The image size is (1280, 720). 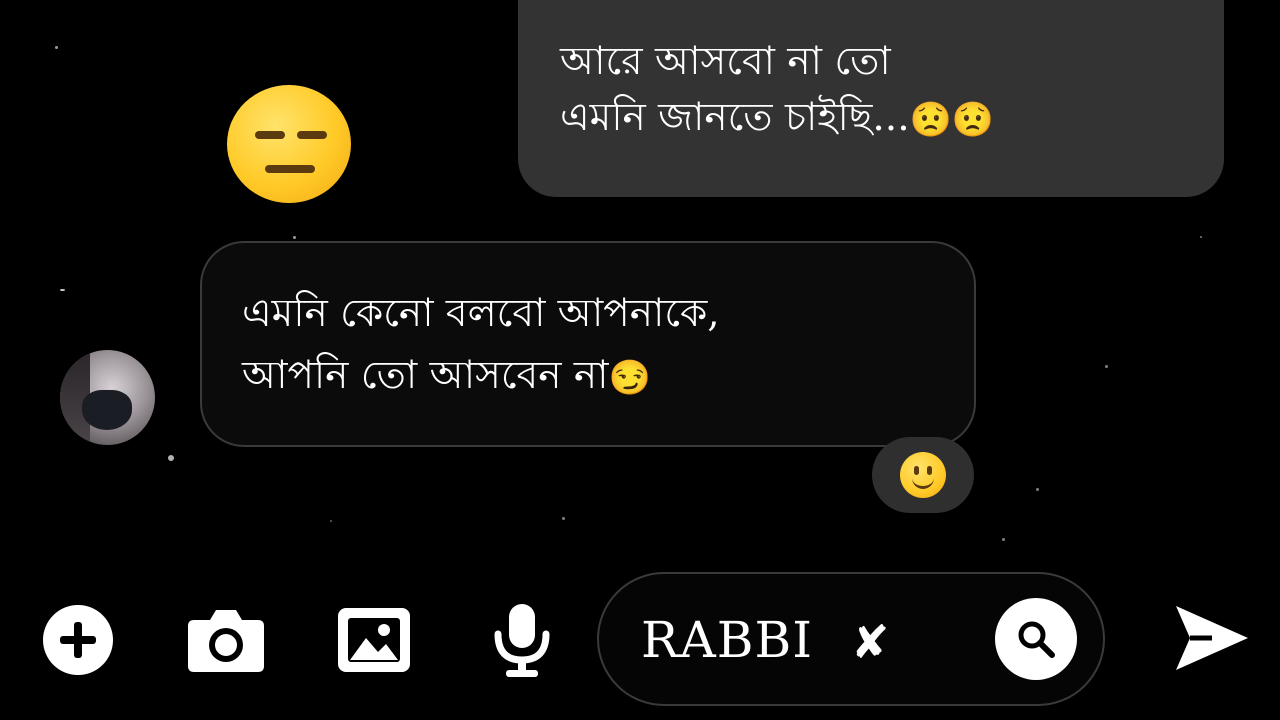 I want to click on input-value: RABBI, so click(x=727, y=640).